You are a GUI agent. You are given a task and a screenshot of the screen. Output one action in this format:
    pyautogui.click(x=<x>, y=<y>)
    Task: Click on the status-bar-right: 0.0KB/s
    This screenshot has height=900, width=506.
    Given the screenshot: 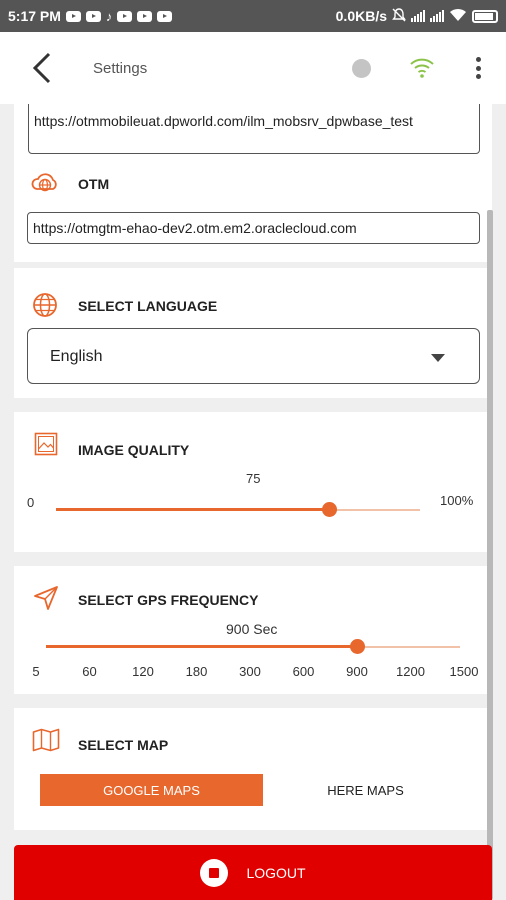 What is the action you would take?
    pyautogui.click(x=416, y=16)
    